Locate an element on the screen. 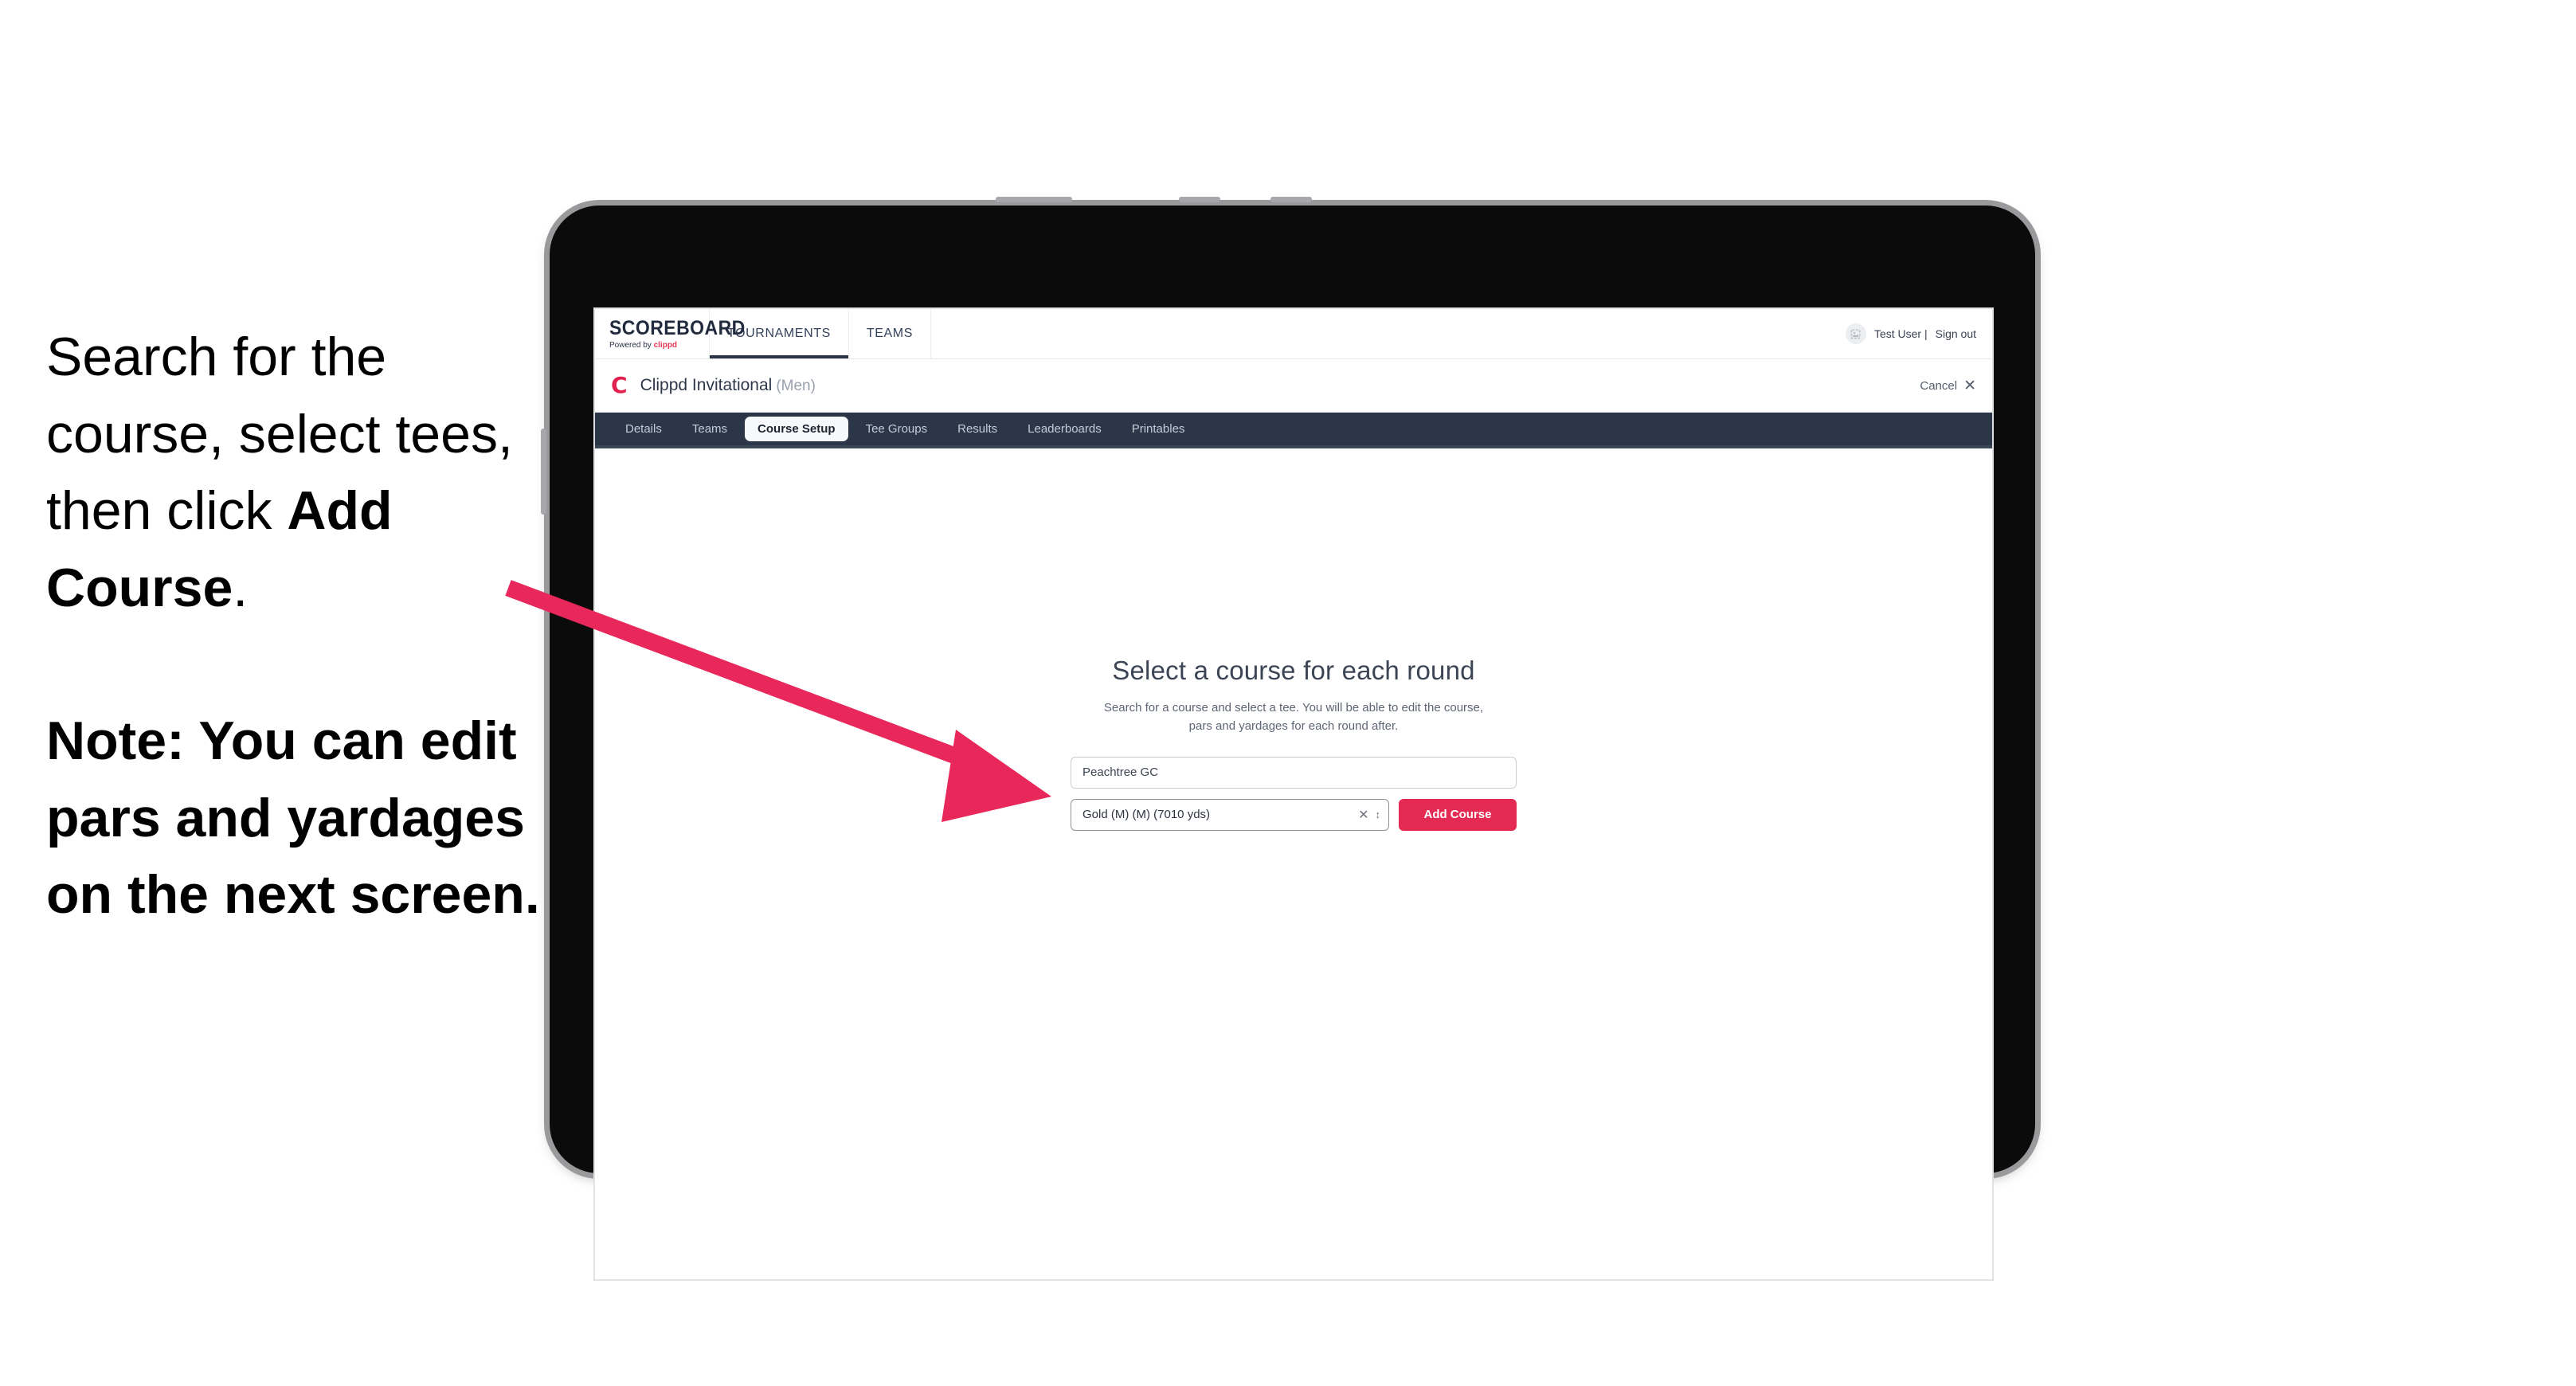 The height and width of the screenshot is (1386, 2576). sign-out-link: Sign out is located at coordinates (1956, 333).